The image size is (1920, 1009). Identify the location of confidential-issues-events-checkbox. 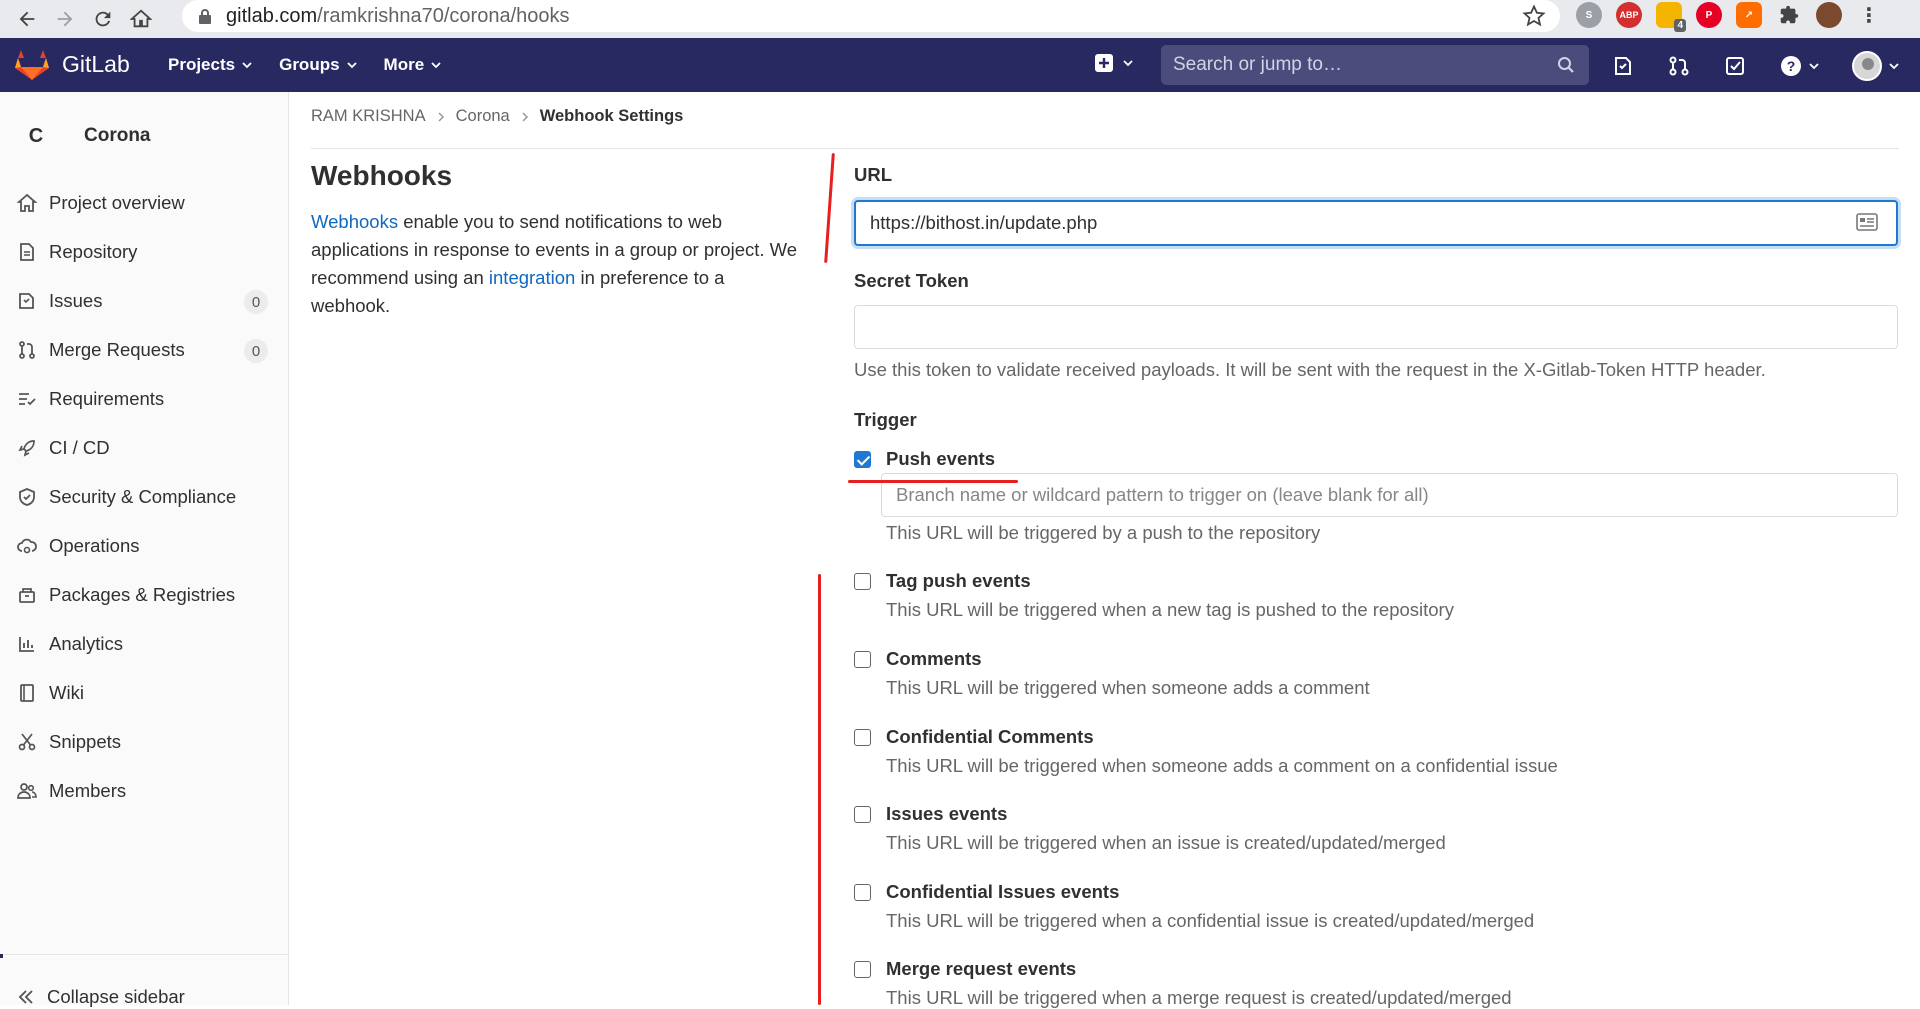
(862, 892).